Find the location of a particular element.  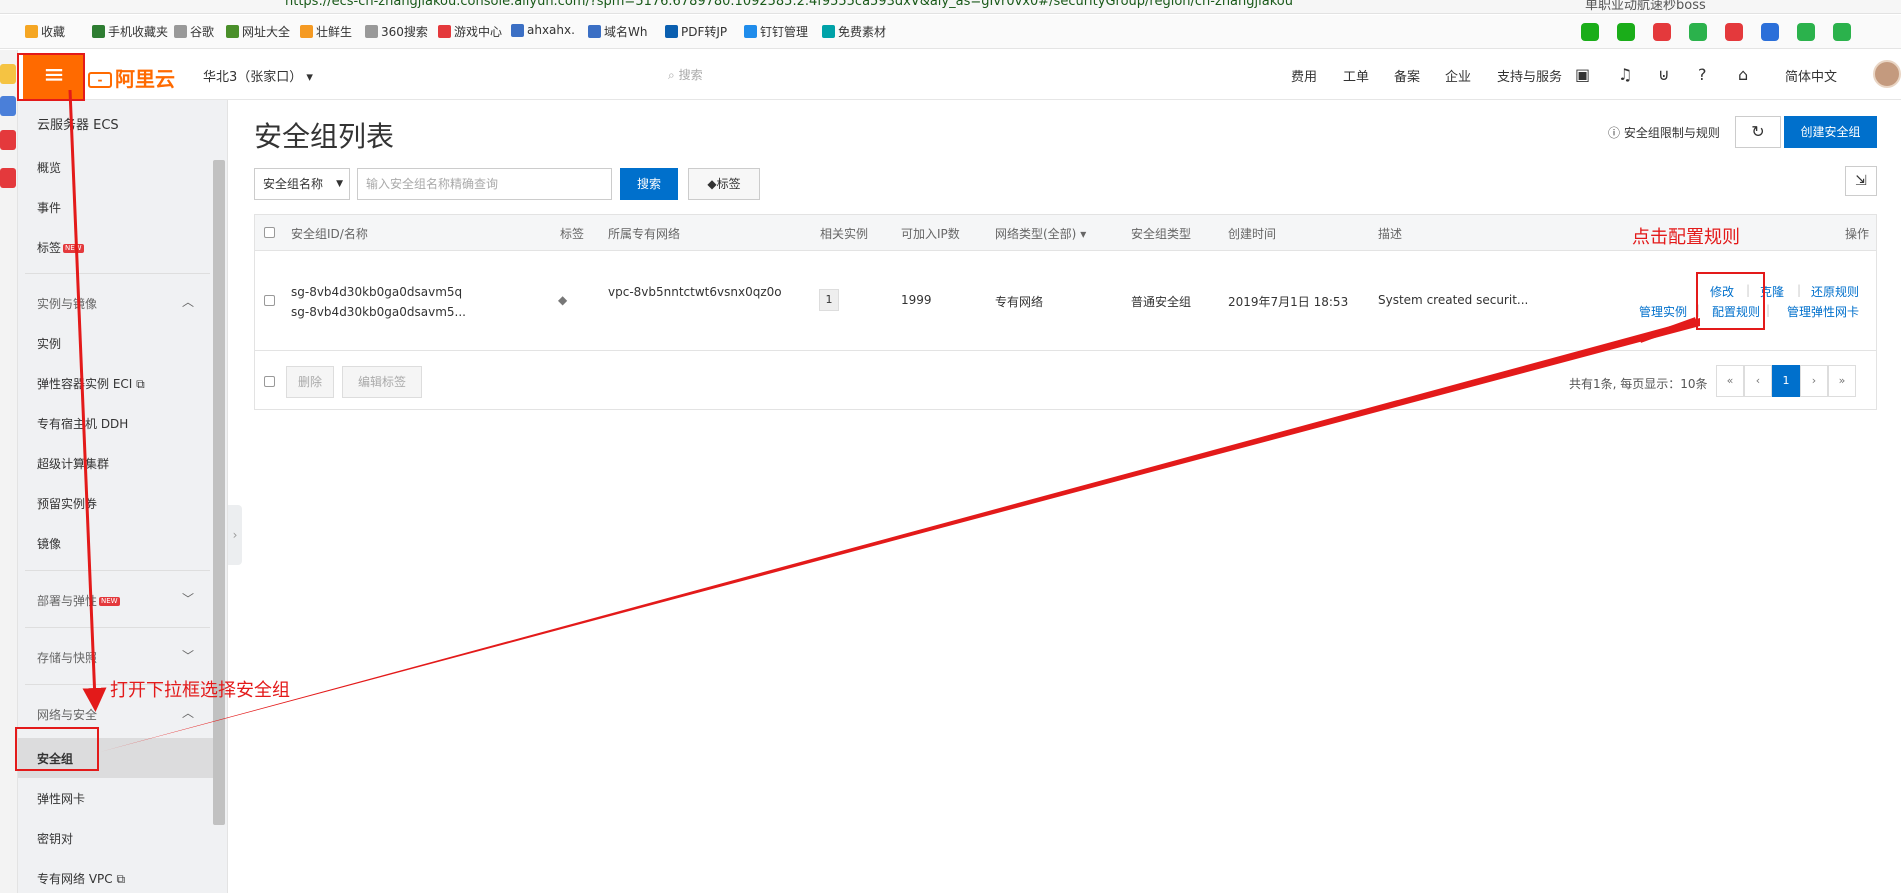

arrow-menu-to-network is located at coordinates (87, 400).